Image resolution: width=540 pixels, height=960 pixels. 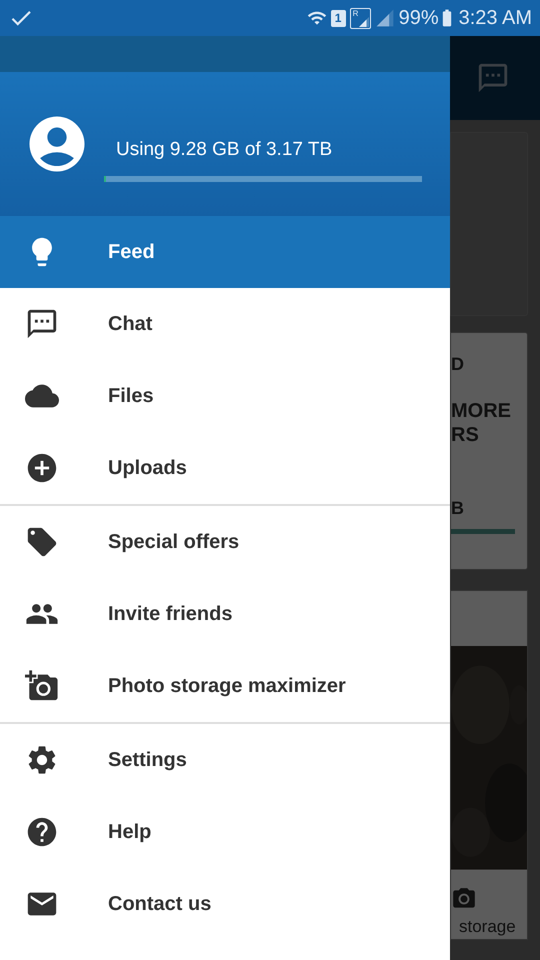 I want to click on card-text: MORE, so click(x=481, y=411).